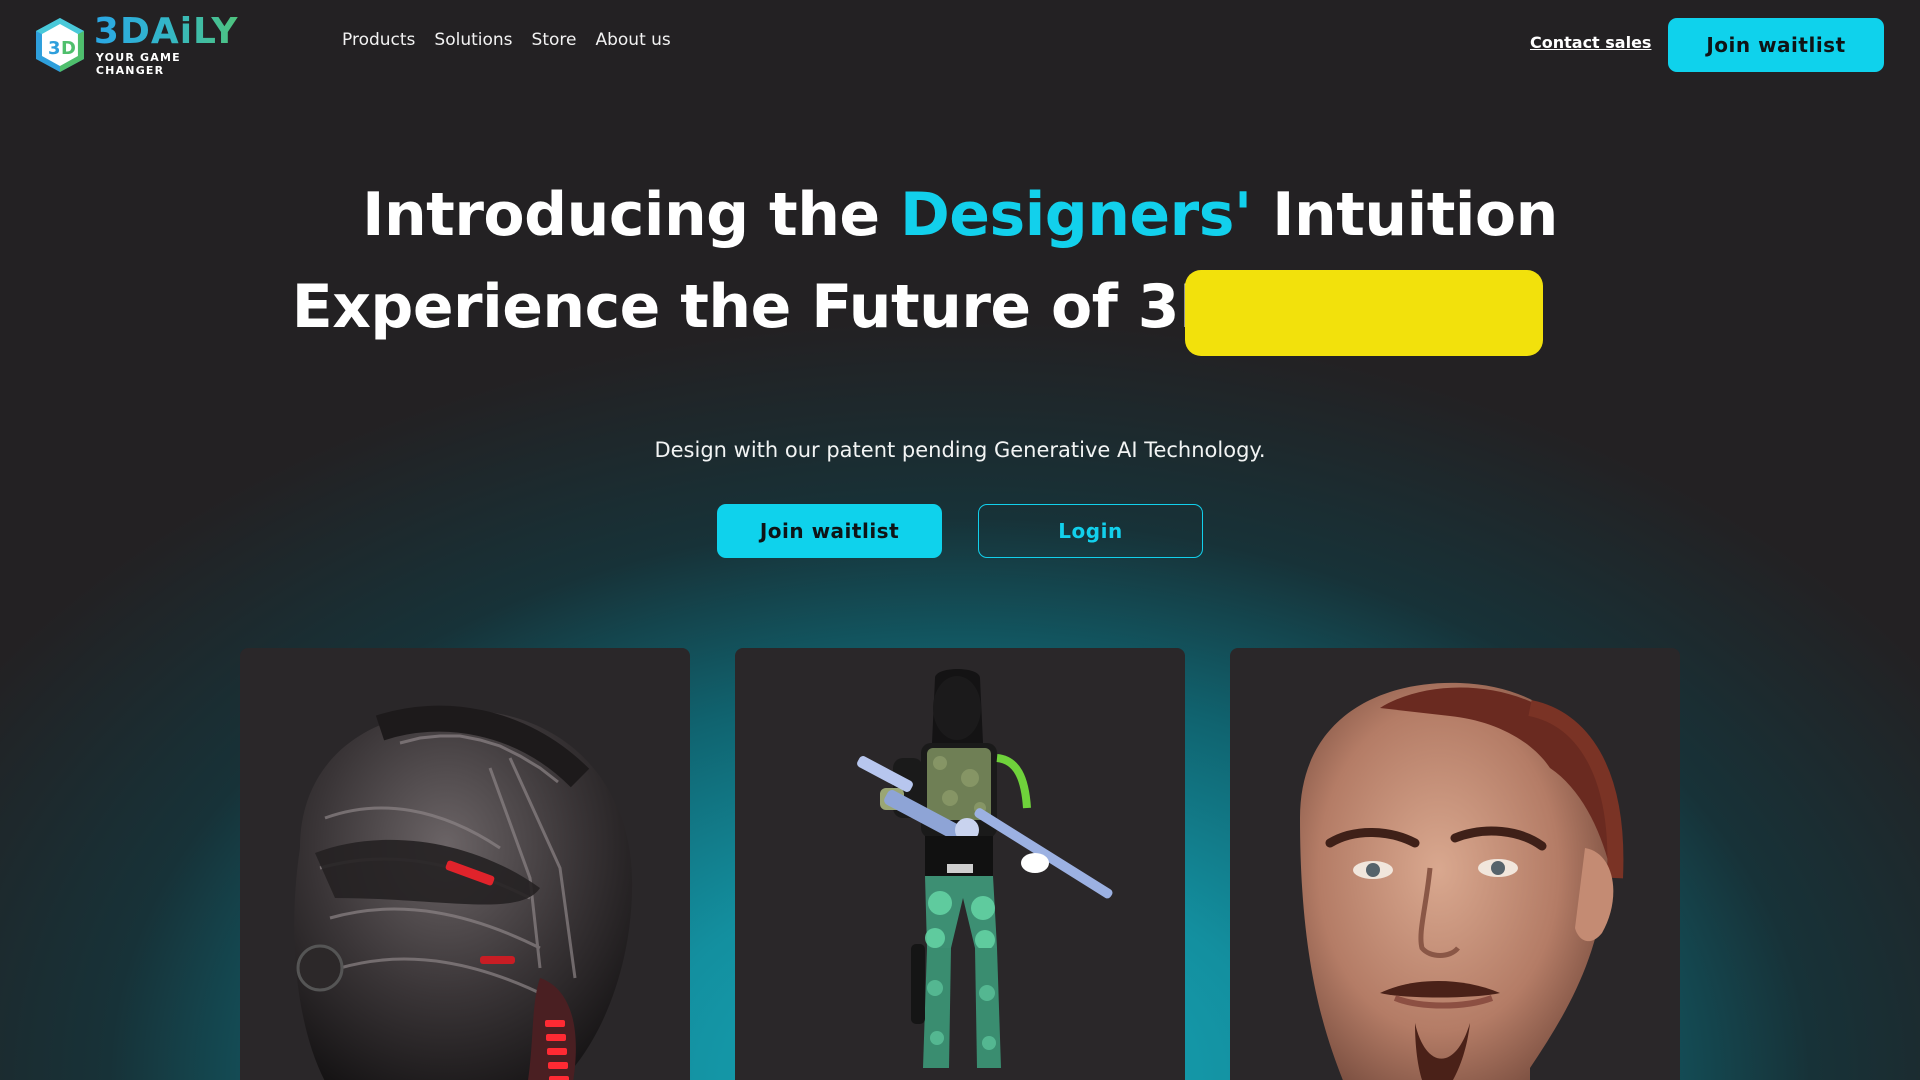 This screenshot has height=1080, width=1920. What do you see at coordinates (1090, 531) in the screenshot?
I see `login-button: Login` at bounding box center [1090, 531].